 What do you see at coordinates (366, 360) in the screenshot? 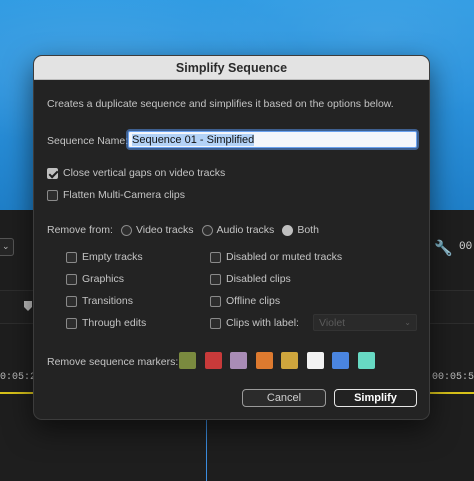
I see `marker-swatch-teal` at bounding box center [366, 360].